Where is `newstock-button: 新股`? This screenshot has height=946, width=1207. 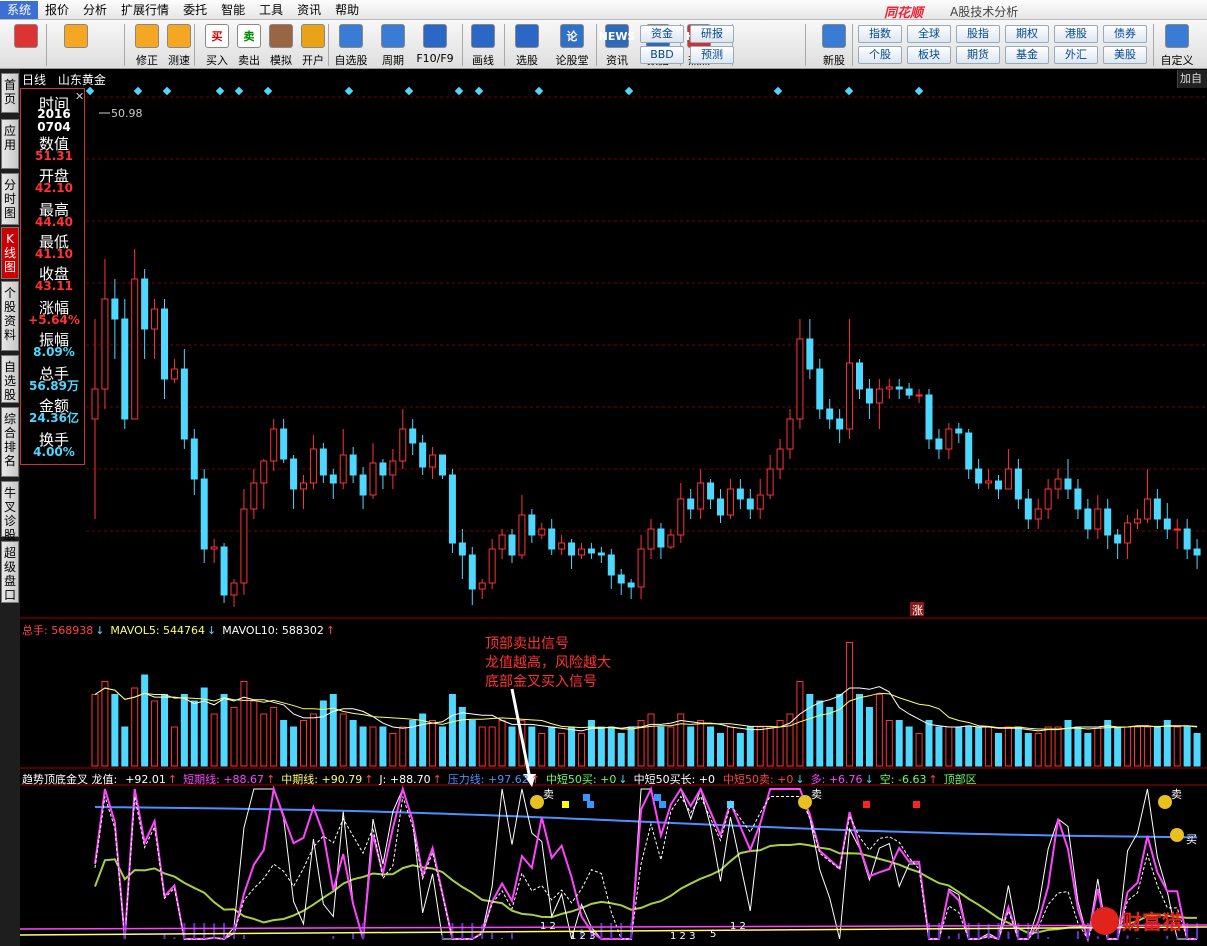
newstock-button: 新股 is located at coordinates (834, 45).